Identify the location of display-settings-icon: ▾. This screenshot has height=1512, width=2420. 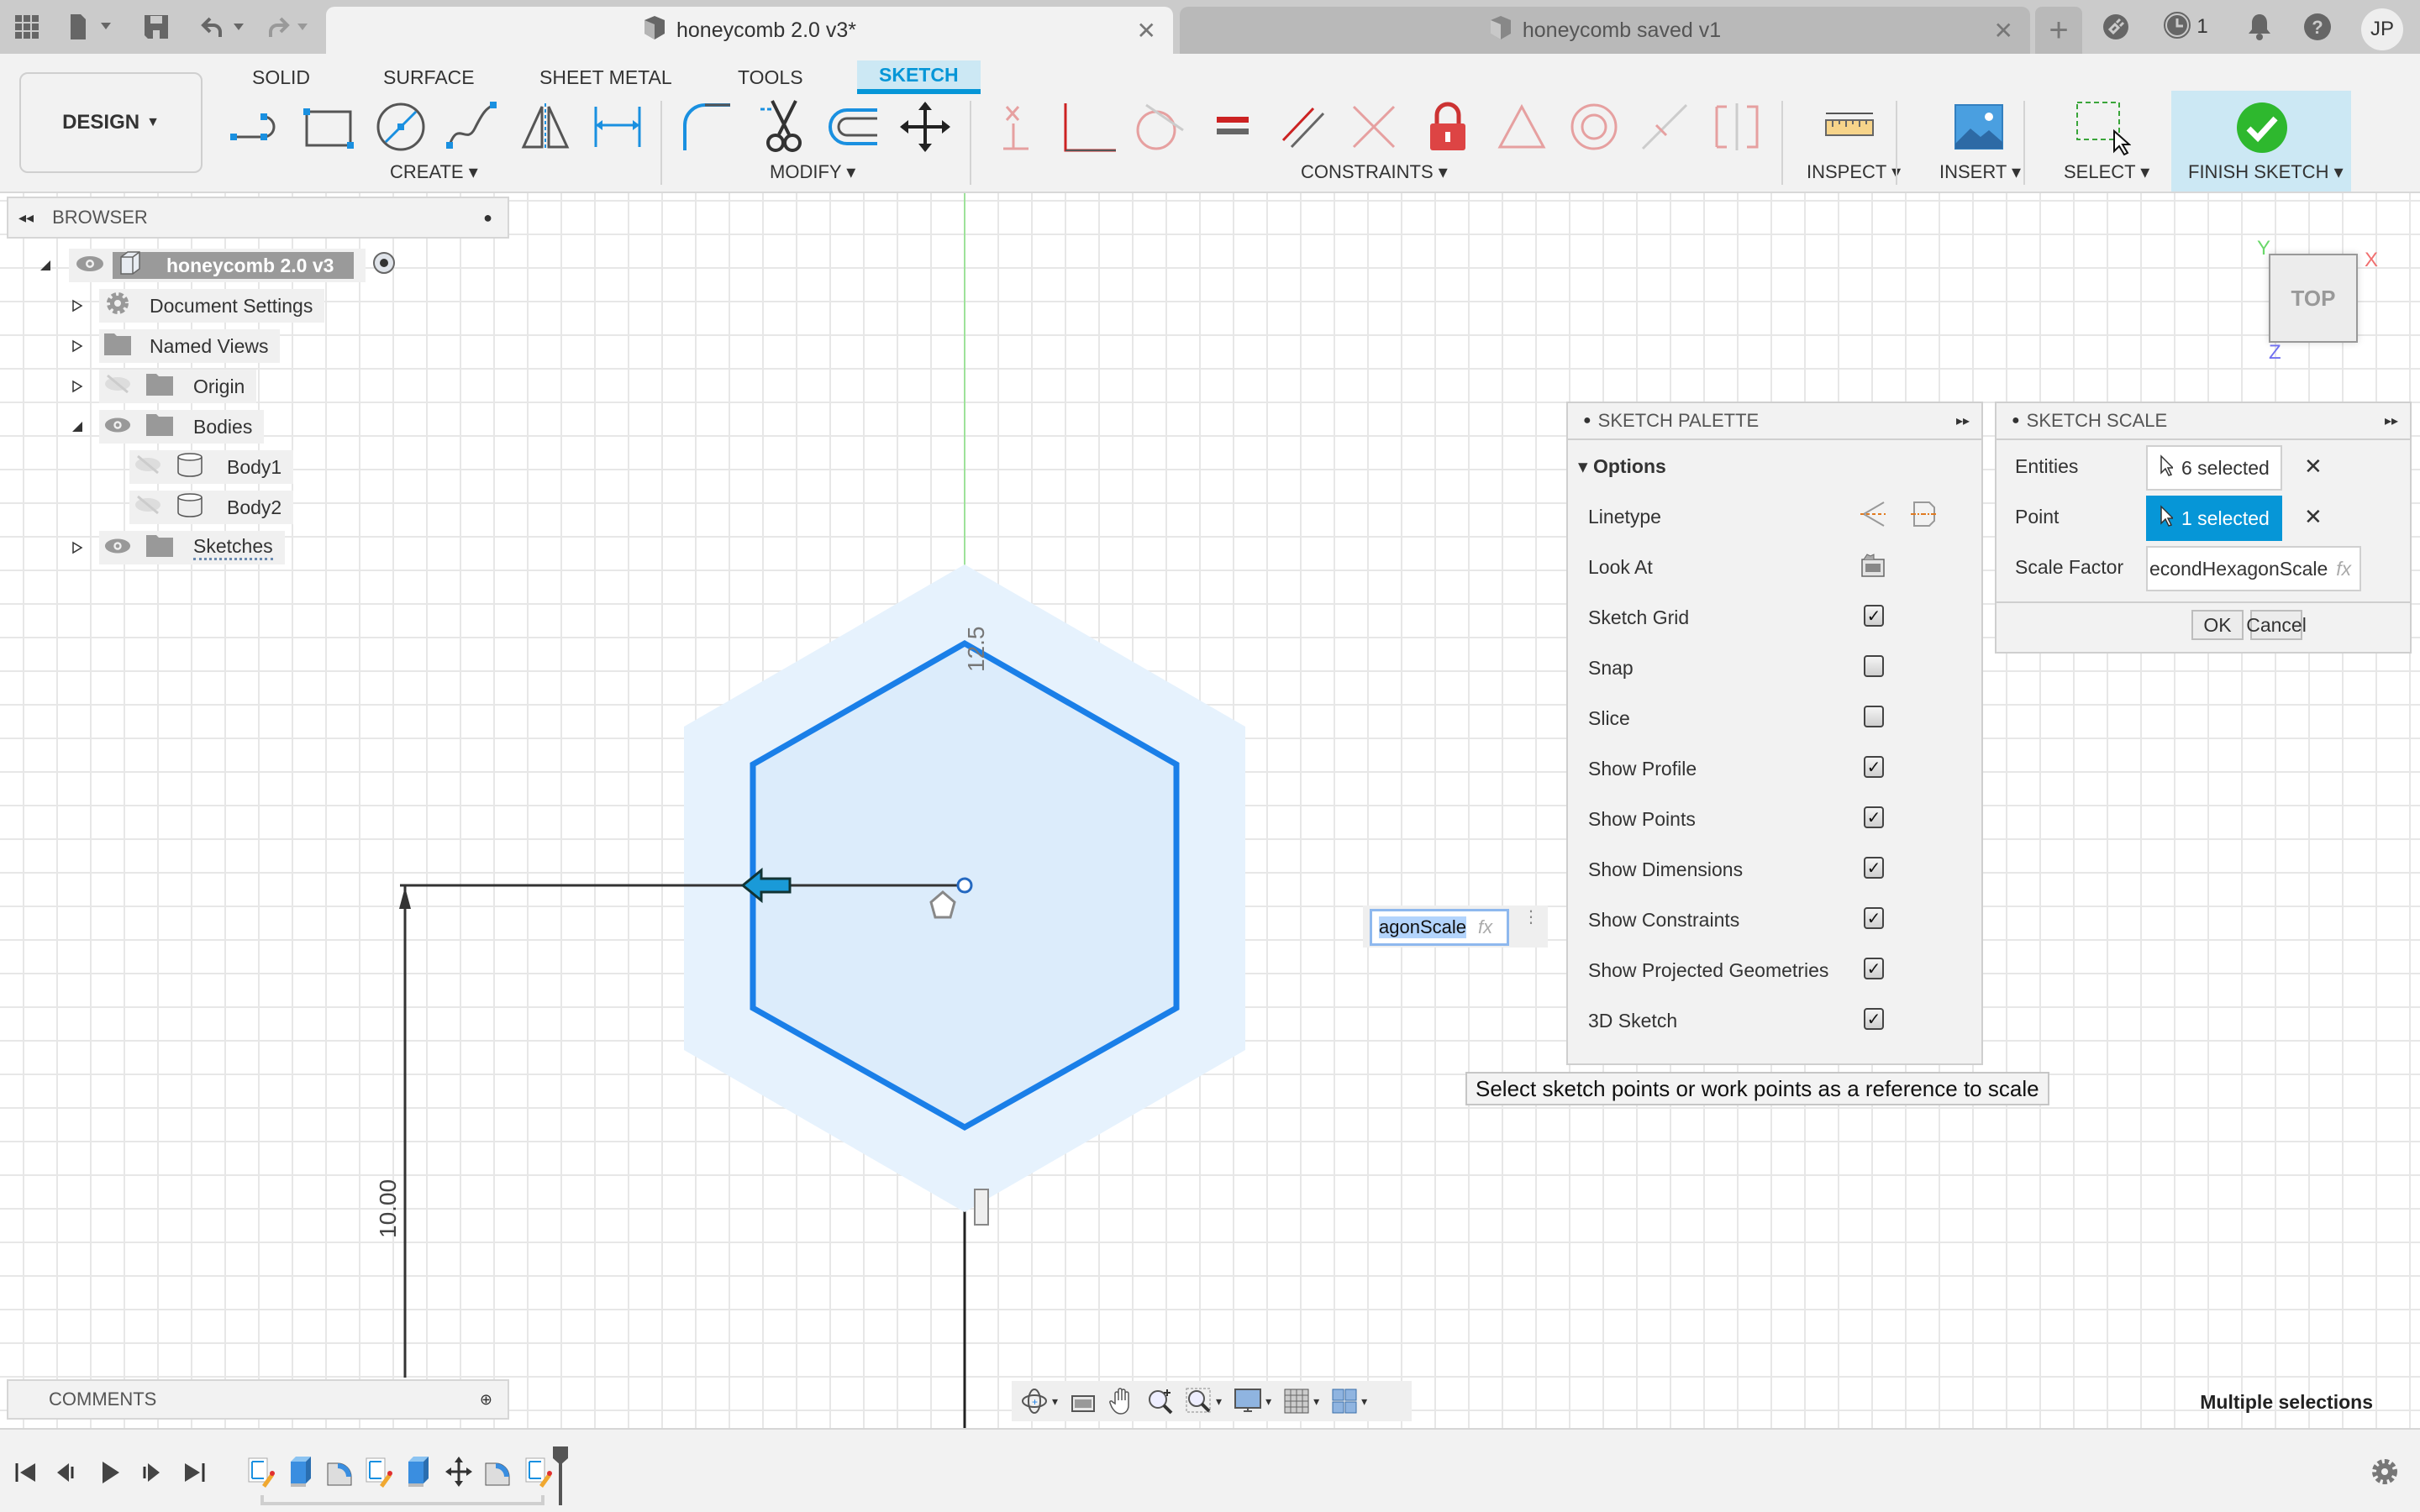
(1253, 1401).